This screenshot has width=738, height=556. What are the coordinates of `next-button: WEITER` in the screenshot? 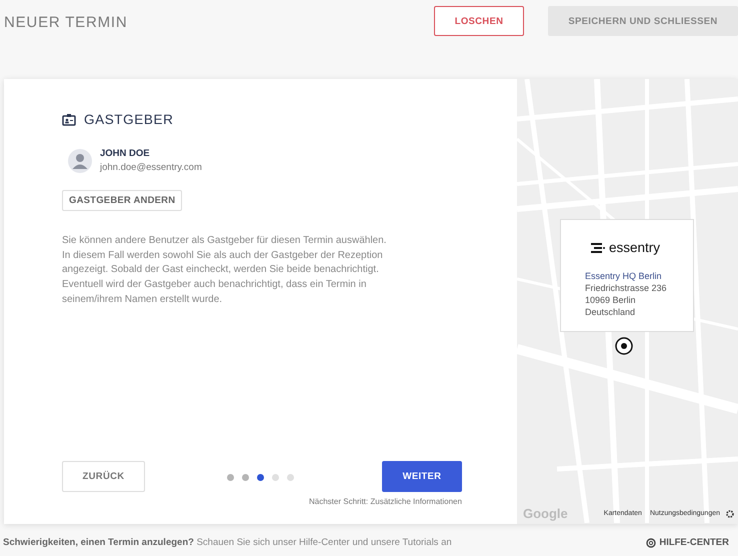 It's located at (422, 476).